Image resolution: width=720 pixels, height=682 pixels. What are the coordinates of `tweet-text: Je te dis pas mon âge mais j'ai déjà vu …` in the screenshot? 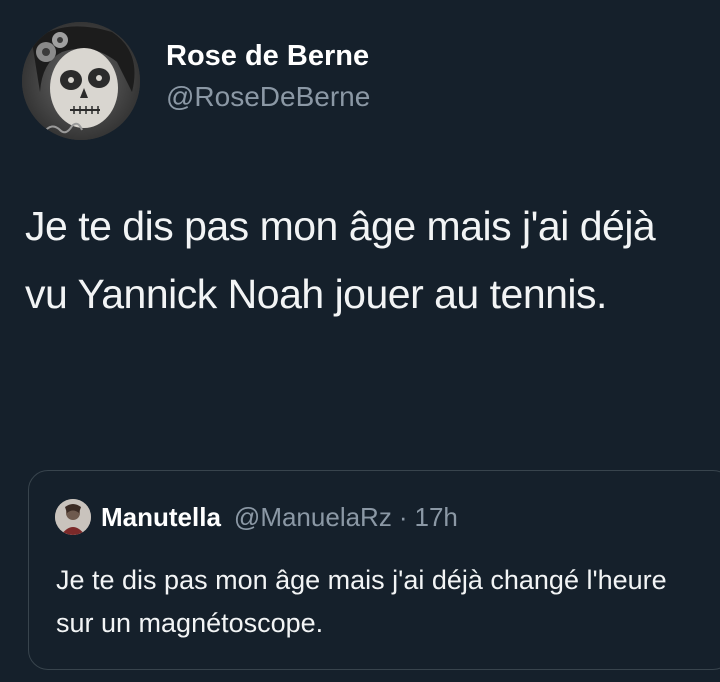 It's located at (340, 260).